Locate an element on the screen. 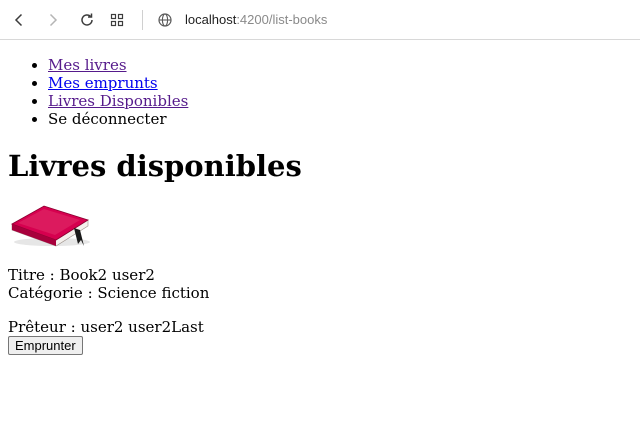 The image size is (640, 431). book-category: Catégorie : Science fiction is located at coordinates (109, 293).